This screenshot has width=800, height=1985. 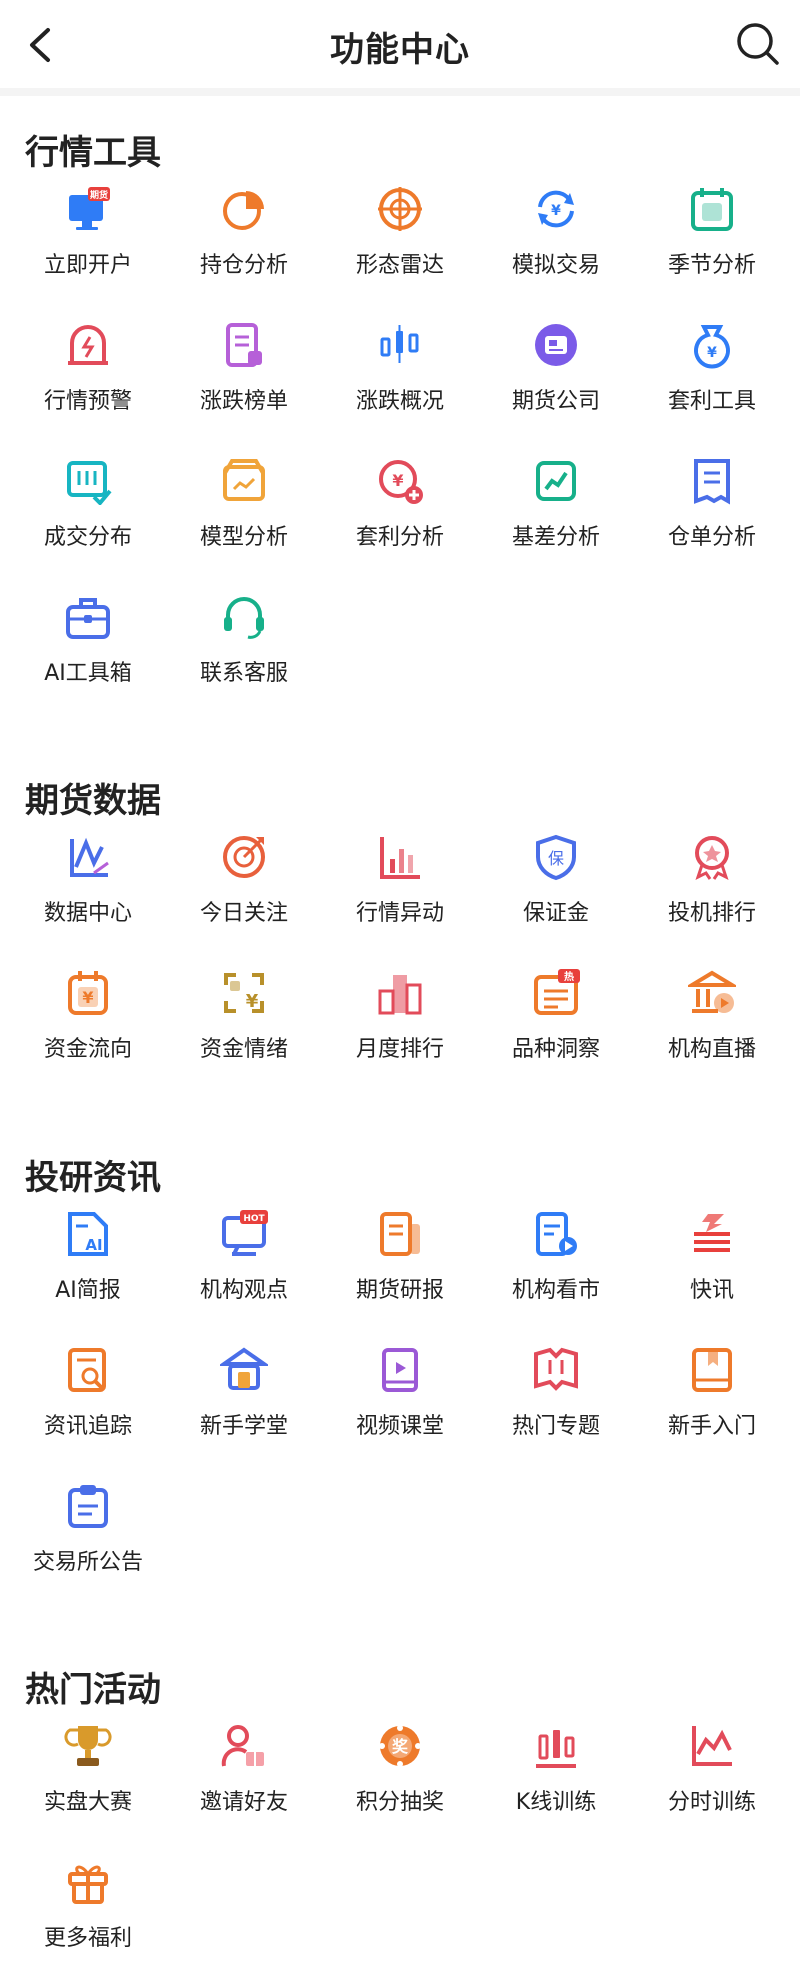 What do you see at coordinates (87, 401) in the screenshot?
I see `function-item-label: 行情预警` at bounding box center [87, 401].